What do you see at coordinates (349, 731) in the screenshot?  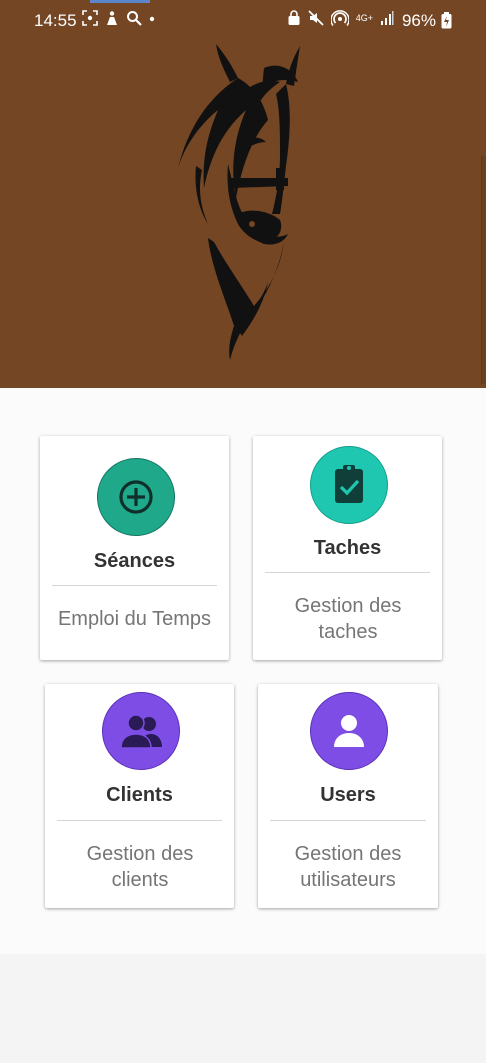 I see `person-icon` at bounding box center [349, 731].